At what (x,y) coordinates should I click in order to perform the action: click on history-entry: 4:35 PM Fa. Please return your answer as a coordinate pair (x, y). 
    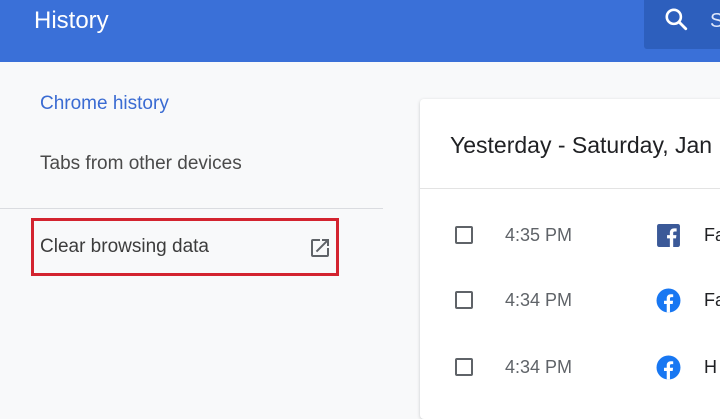
    Looking at the image, I should click on (570, 237).